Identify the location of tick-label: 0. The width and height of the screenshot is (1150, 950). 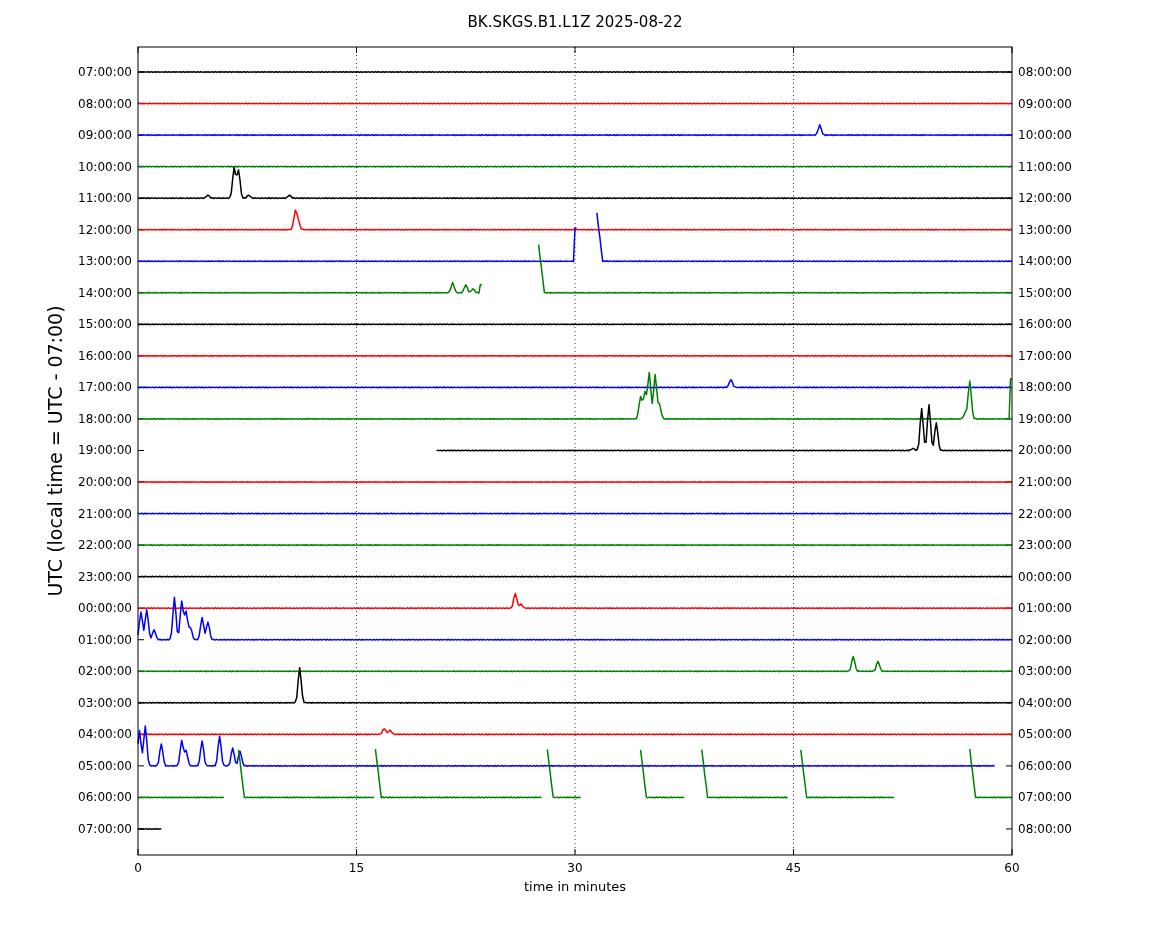
(138, 868).